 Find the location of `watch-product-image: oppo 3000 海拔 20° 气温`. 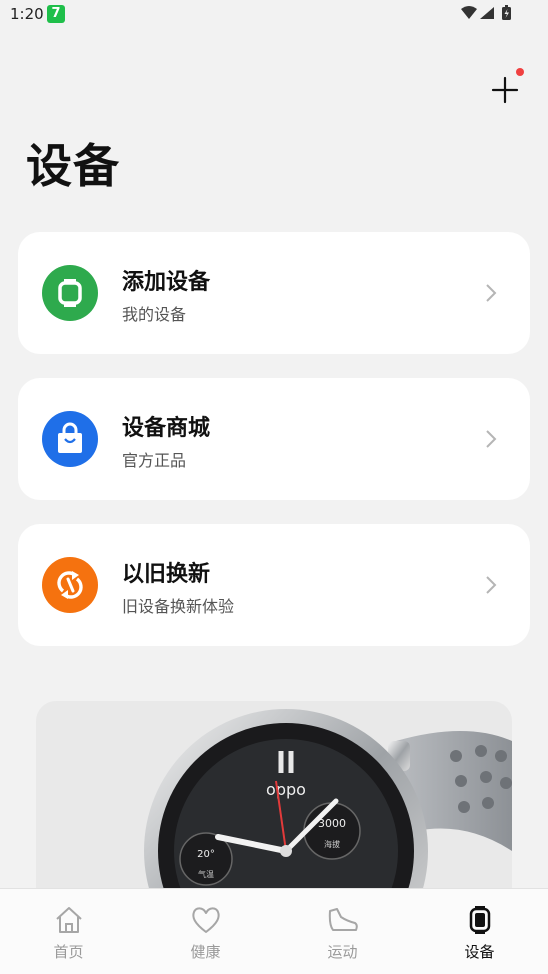

watch-product-image: oppo 3000 海拔 20° 气温 is located at coordinates (328, 800).